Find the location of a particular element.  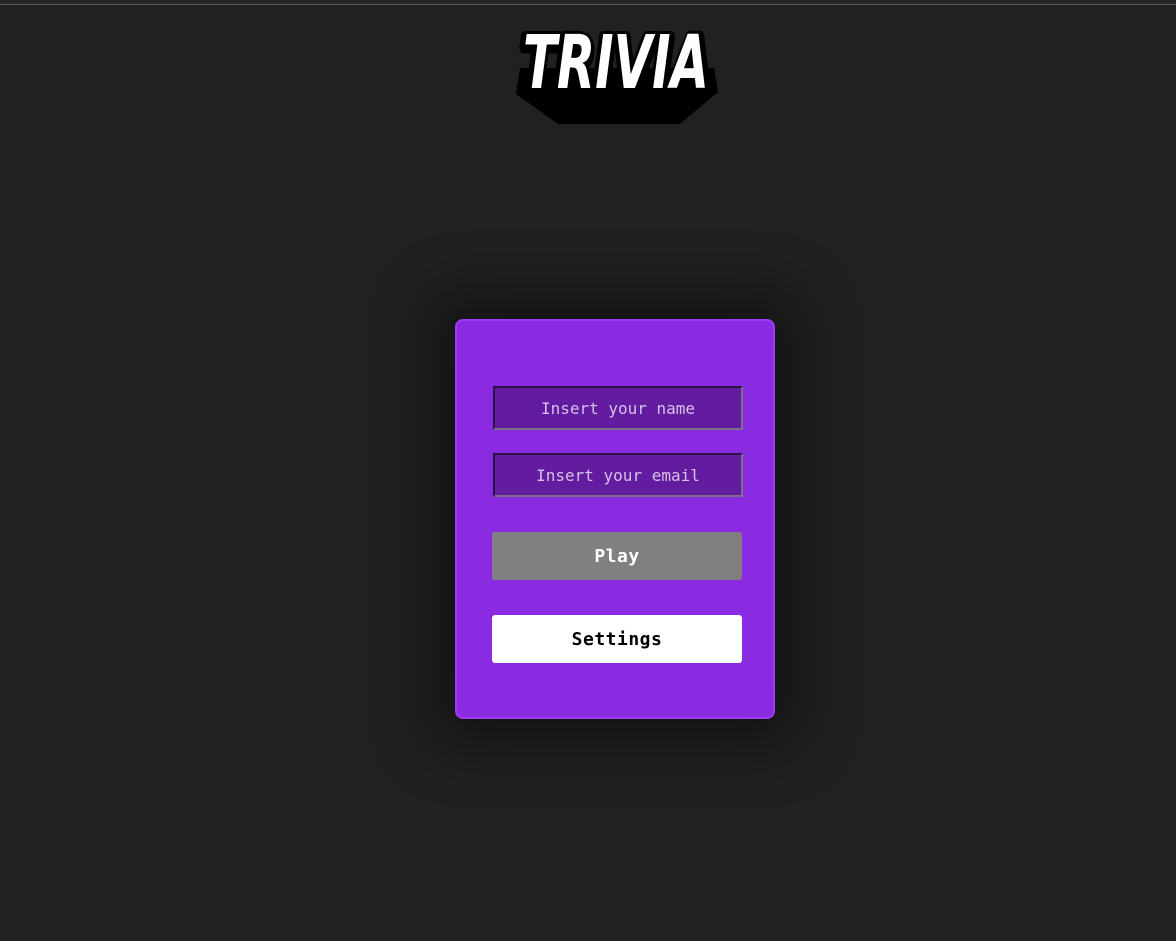

name-input is located at coordinates (618, 408).